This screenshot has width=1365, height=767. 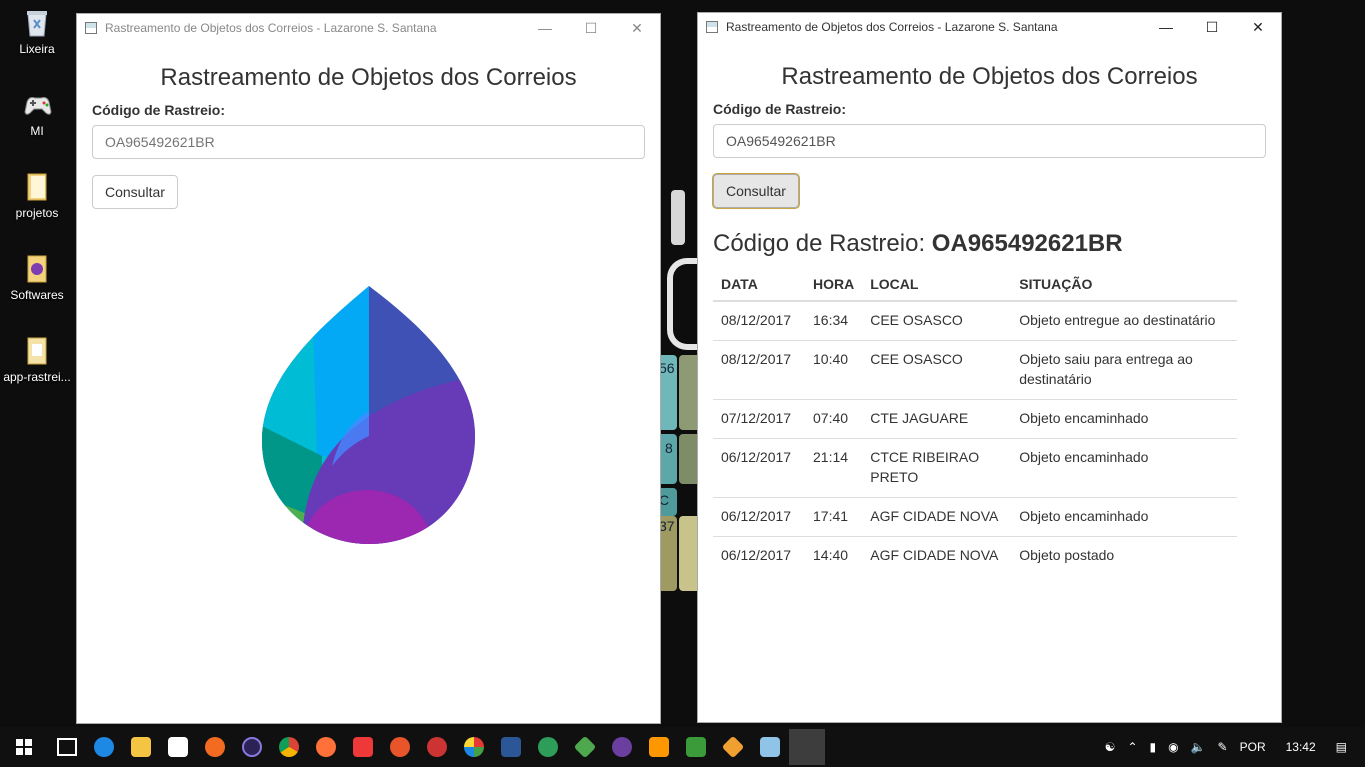 I want to click on cell-local: CTE JAGUARE, so click(x=937, y=419).